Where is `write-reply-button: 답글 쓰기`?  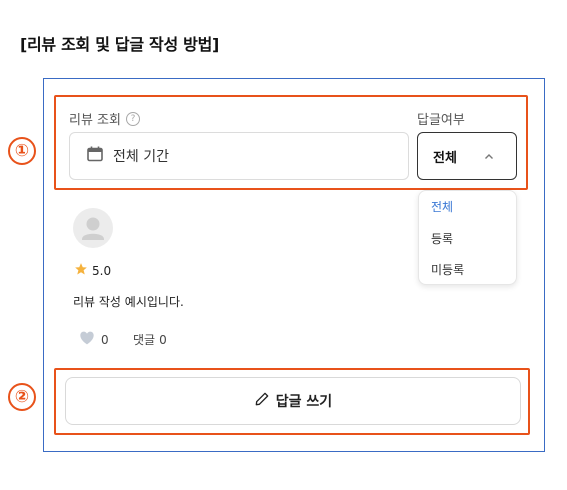
write-reply-button: 답글 쓰기 is located at coordinates (293, 401).